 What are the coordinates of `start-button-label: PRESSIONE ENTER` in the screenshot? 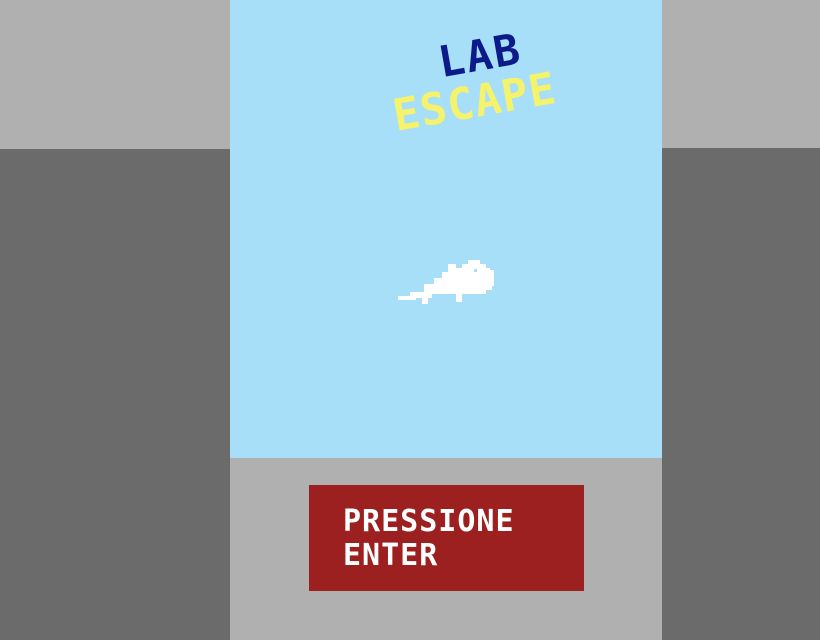 It's located at (429, 538).